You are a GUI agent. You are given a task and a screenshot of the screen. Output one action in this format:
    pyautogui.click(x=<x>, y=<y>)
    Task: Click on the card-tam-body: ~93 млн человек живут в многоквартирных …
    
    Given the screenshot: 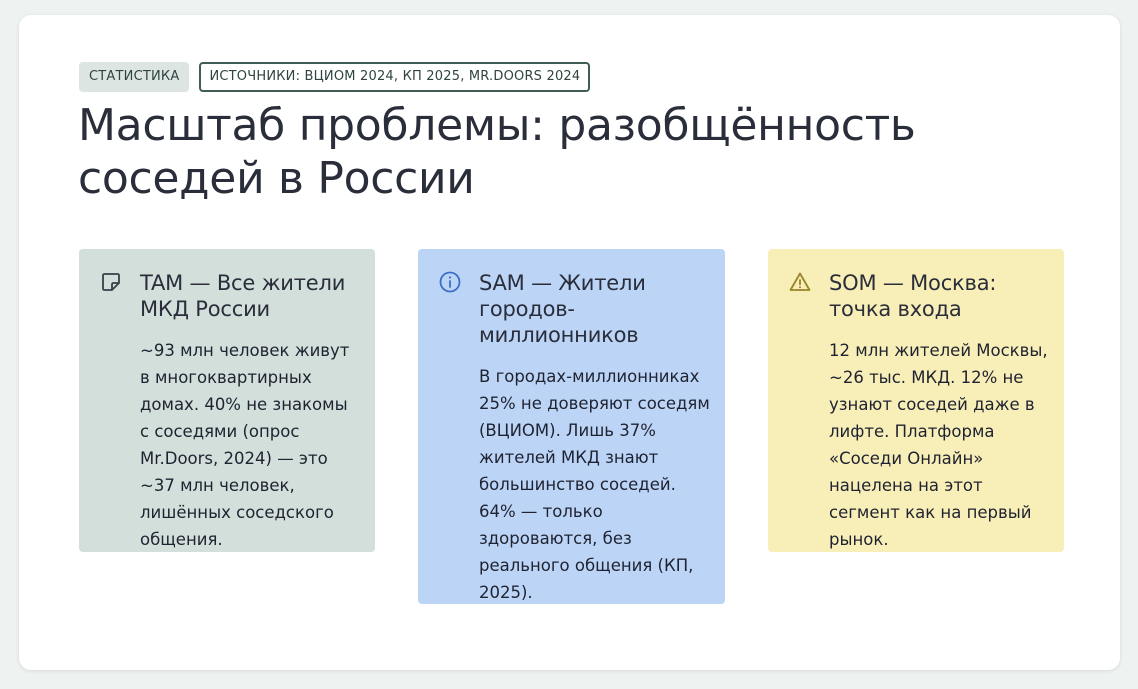 What is the action you would take?
    pyautogui.click(x=245, y=445)
    